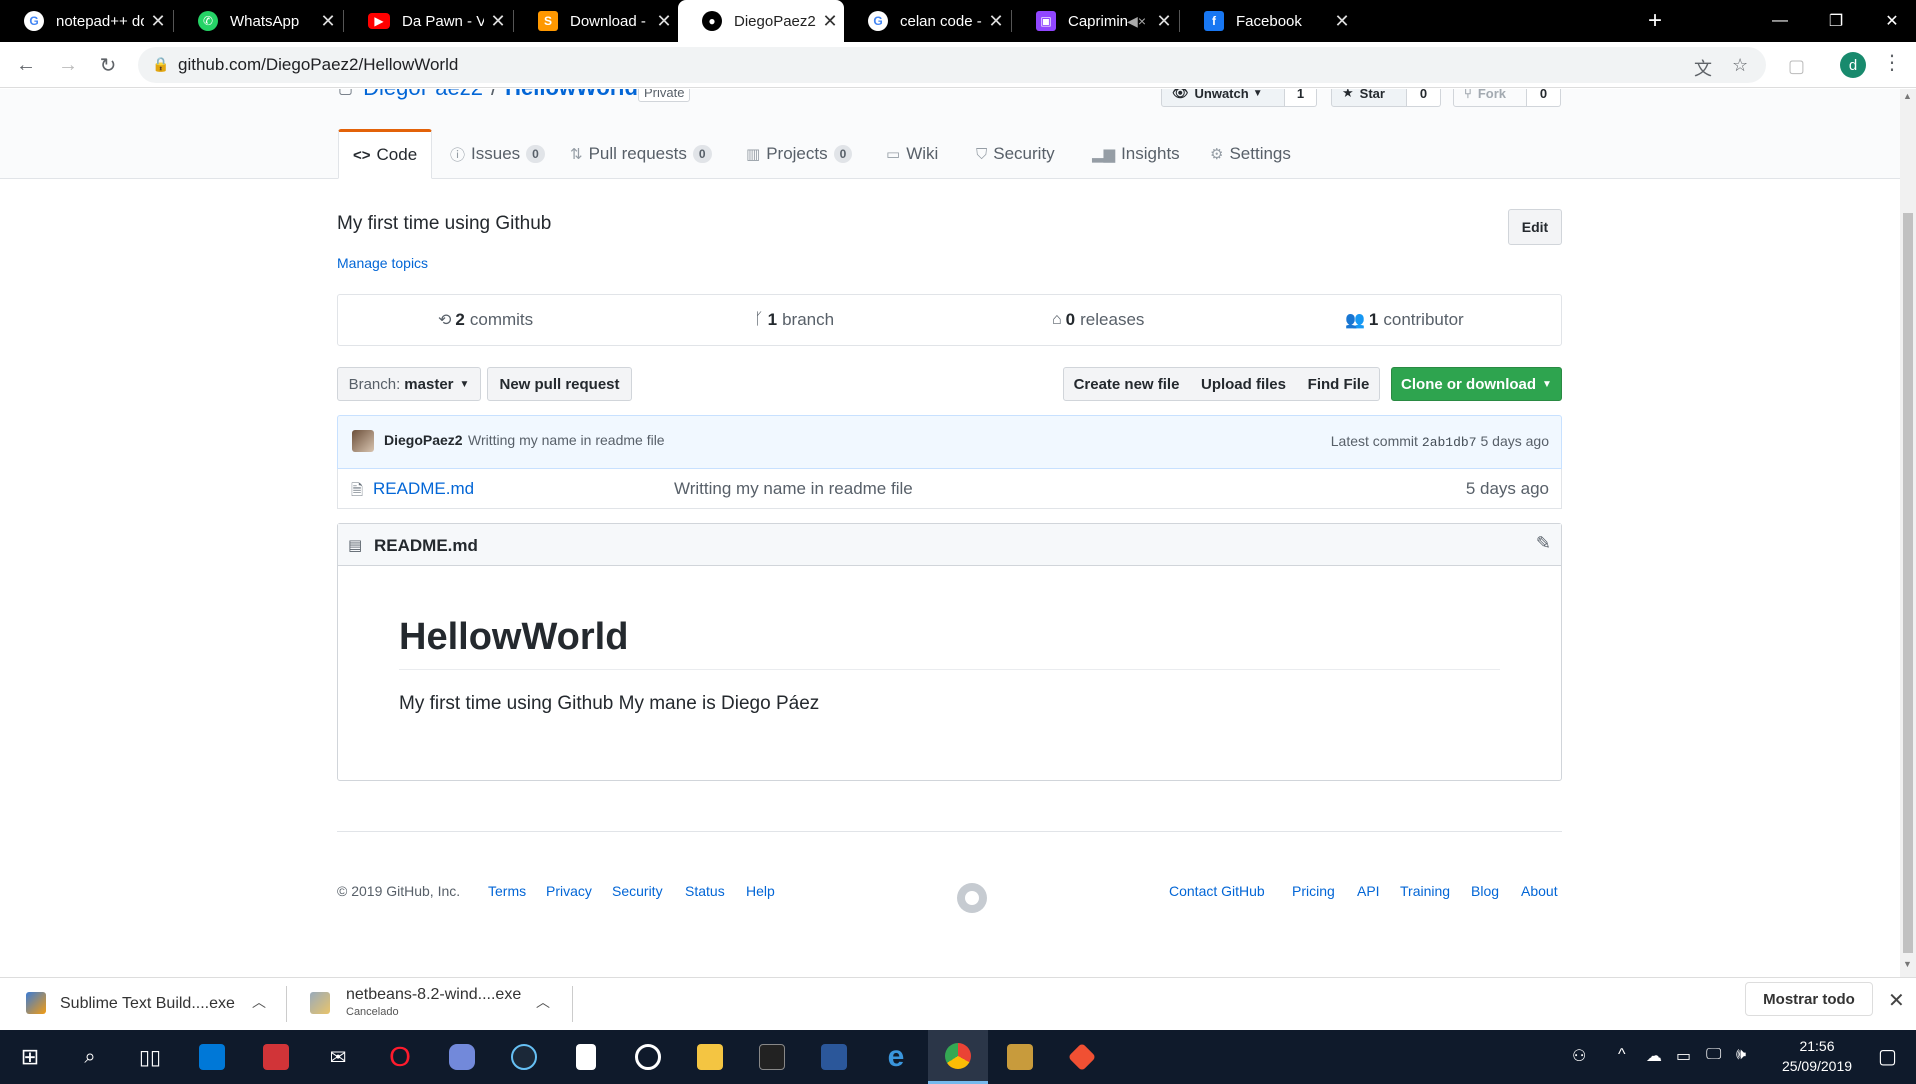  Describe the element at coordinates (1136, 21) in the screenshot. I see `speaker-muted-icon: ◀×` at that location.